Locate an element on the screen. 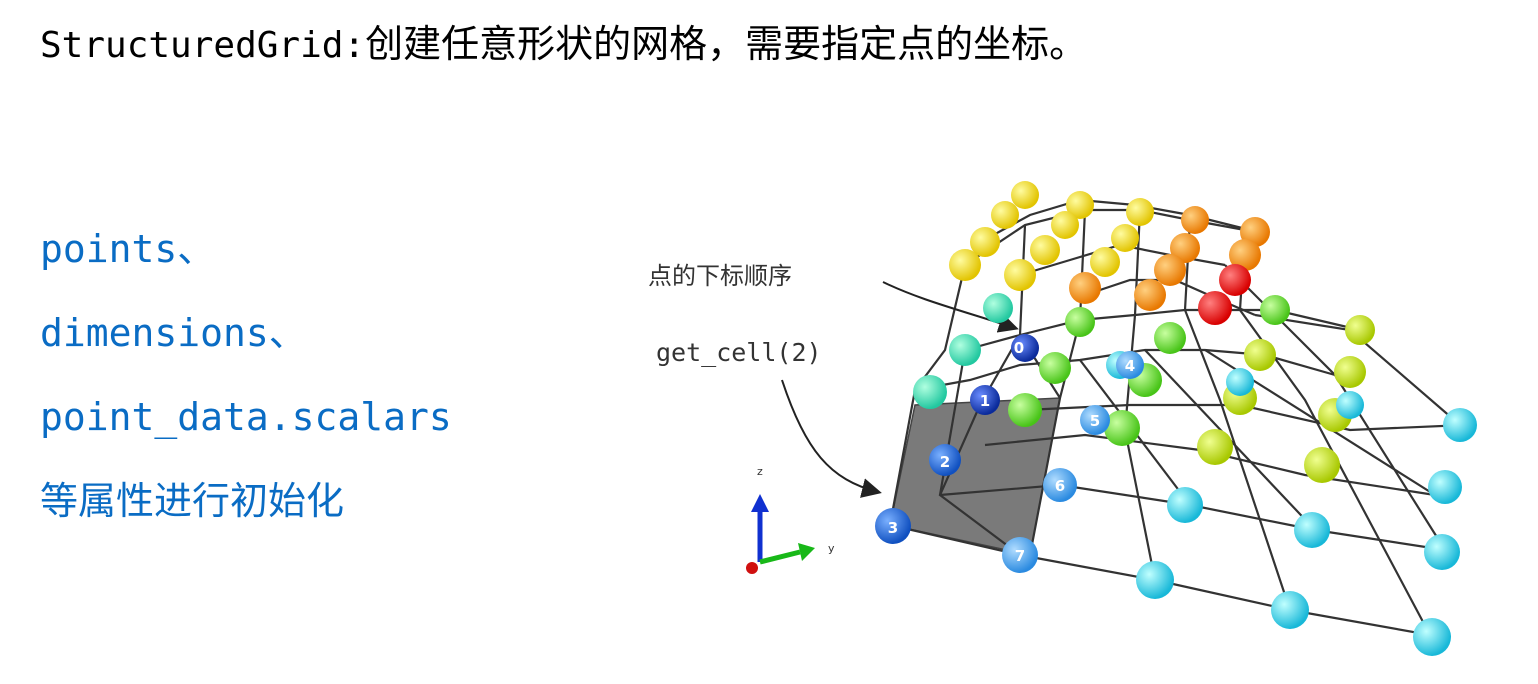 The image size is (1538, 684). point-index-label: 4 is located at coordinates (1130, 366).